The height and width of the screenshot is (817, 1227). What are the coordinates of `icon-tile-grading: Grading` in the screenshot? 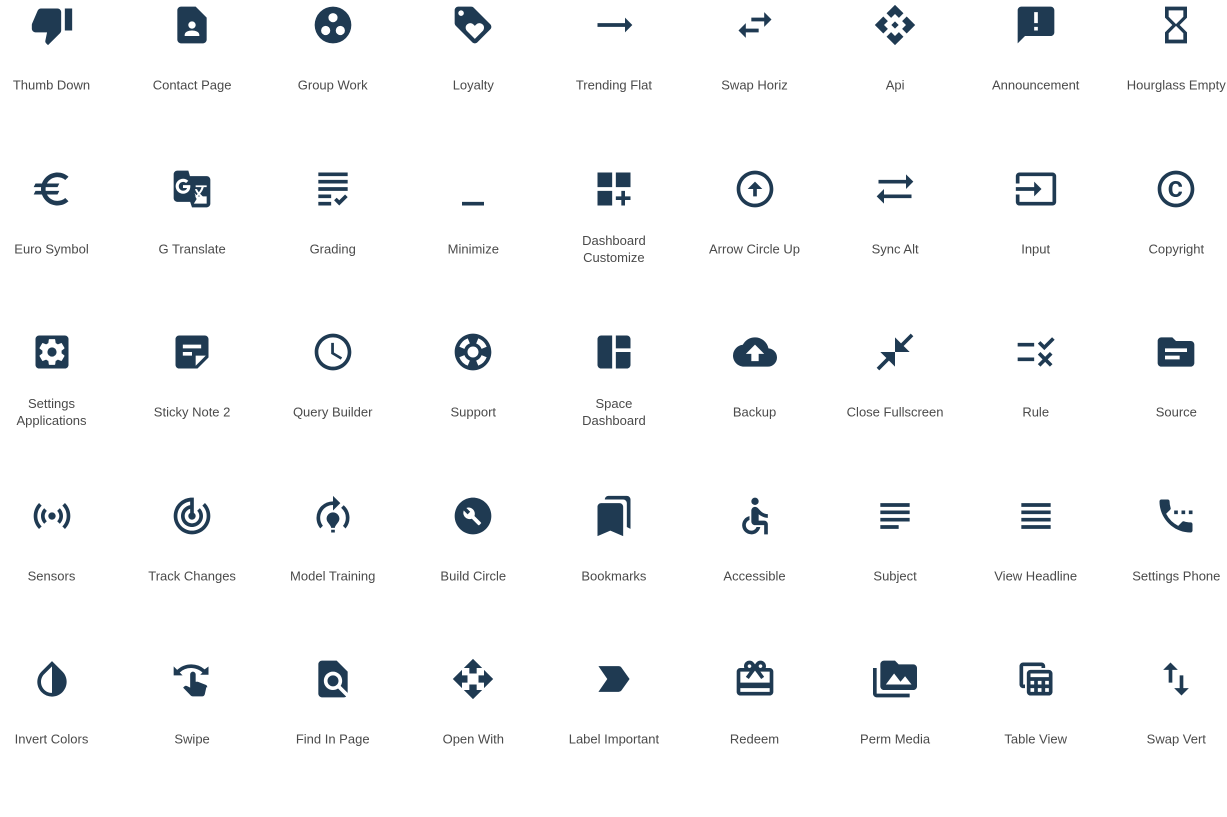 It's located at (333, 245).